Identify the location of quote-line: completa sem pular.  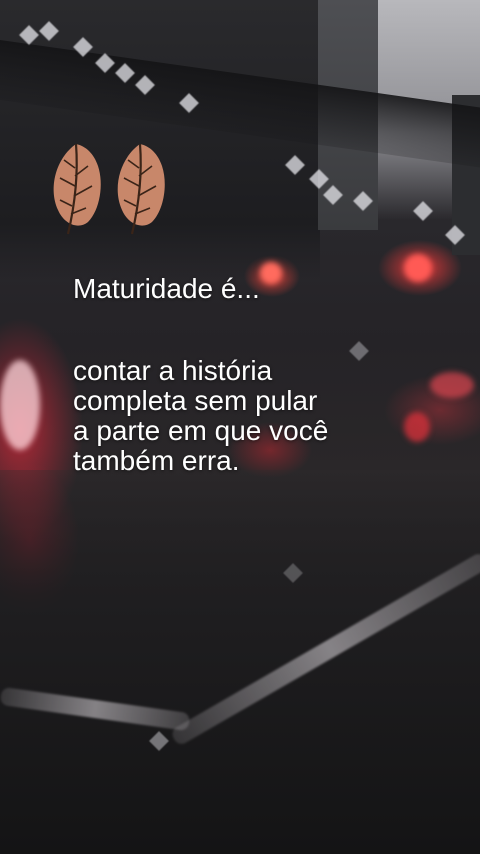
(195, 400).